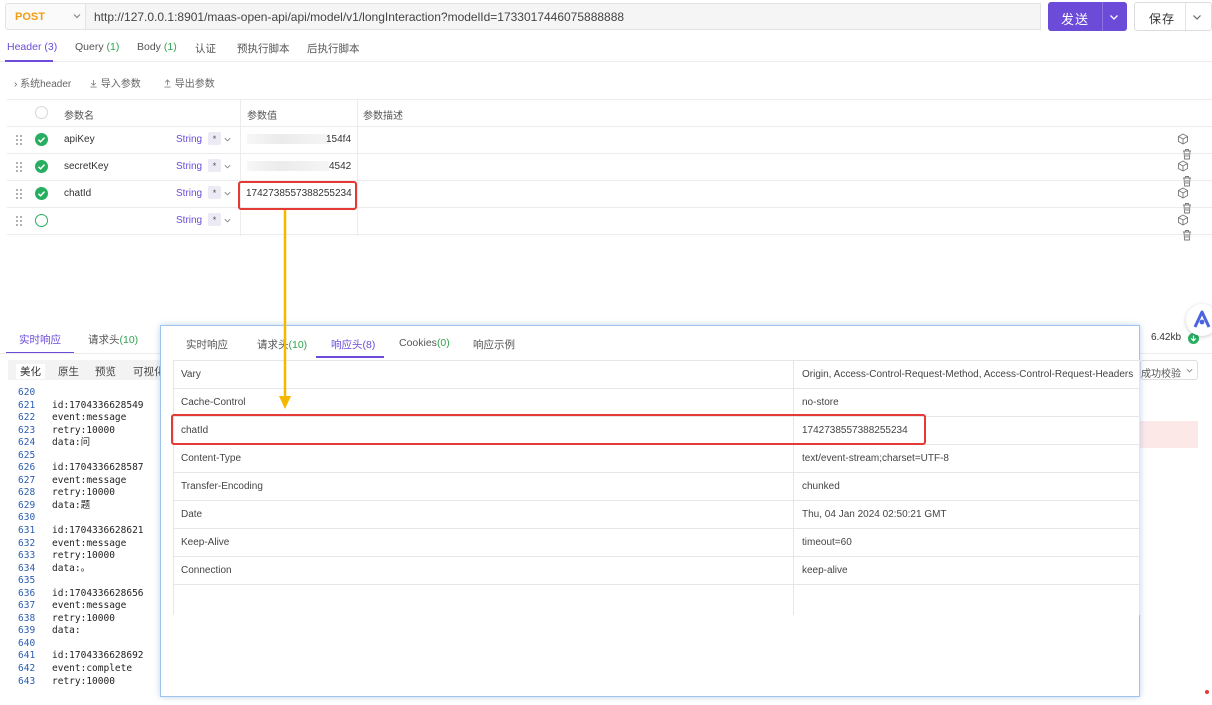  Describe the element at coordinates (98, 531) in the screenshot. I see `code-text: id:1704336628621` at that location.